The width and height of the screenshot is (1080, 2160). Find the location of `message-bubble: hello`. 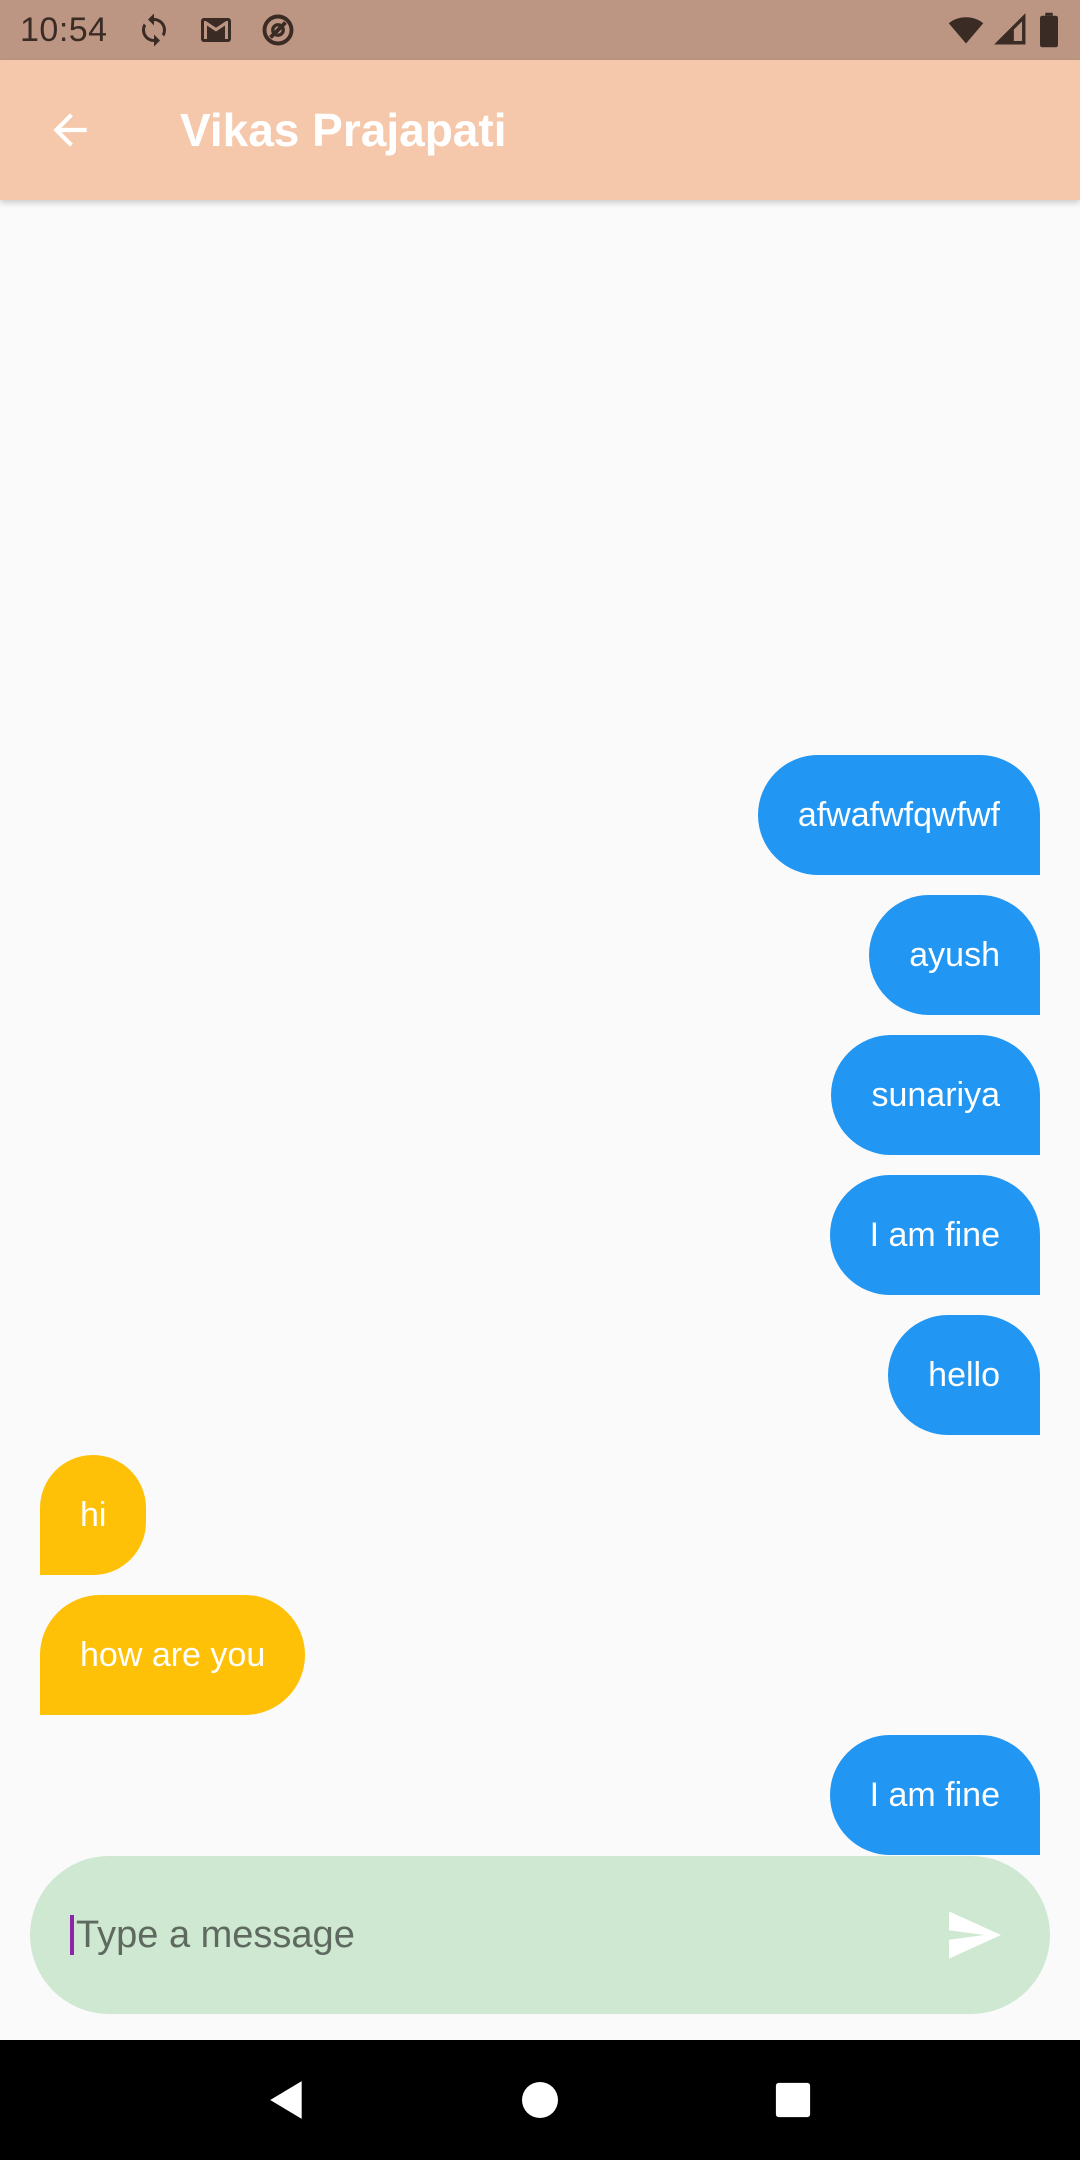

message-bubble: hello is located at coordinates (964, 1375).